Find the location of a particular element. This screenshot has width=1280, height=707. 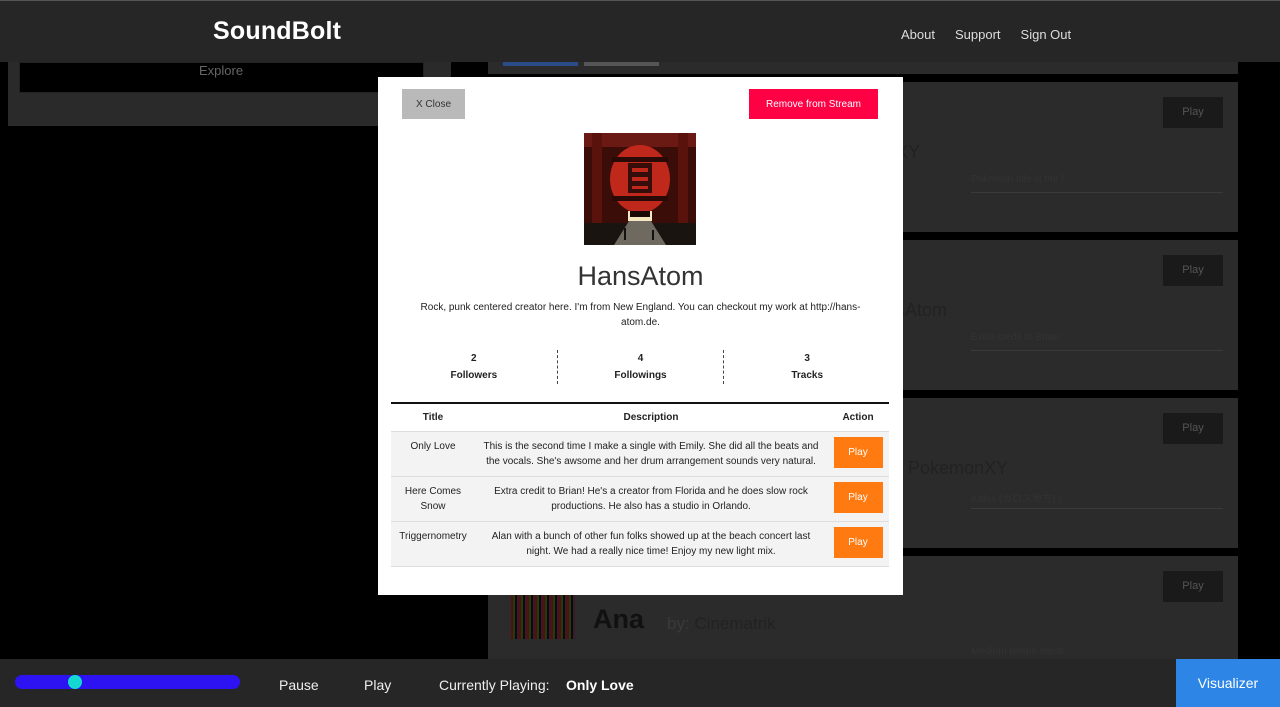

username-heading: HansAtom is located at coordinates (640, 276).